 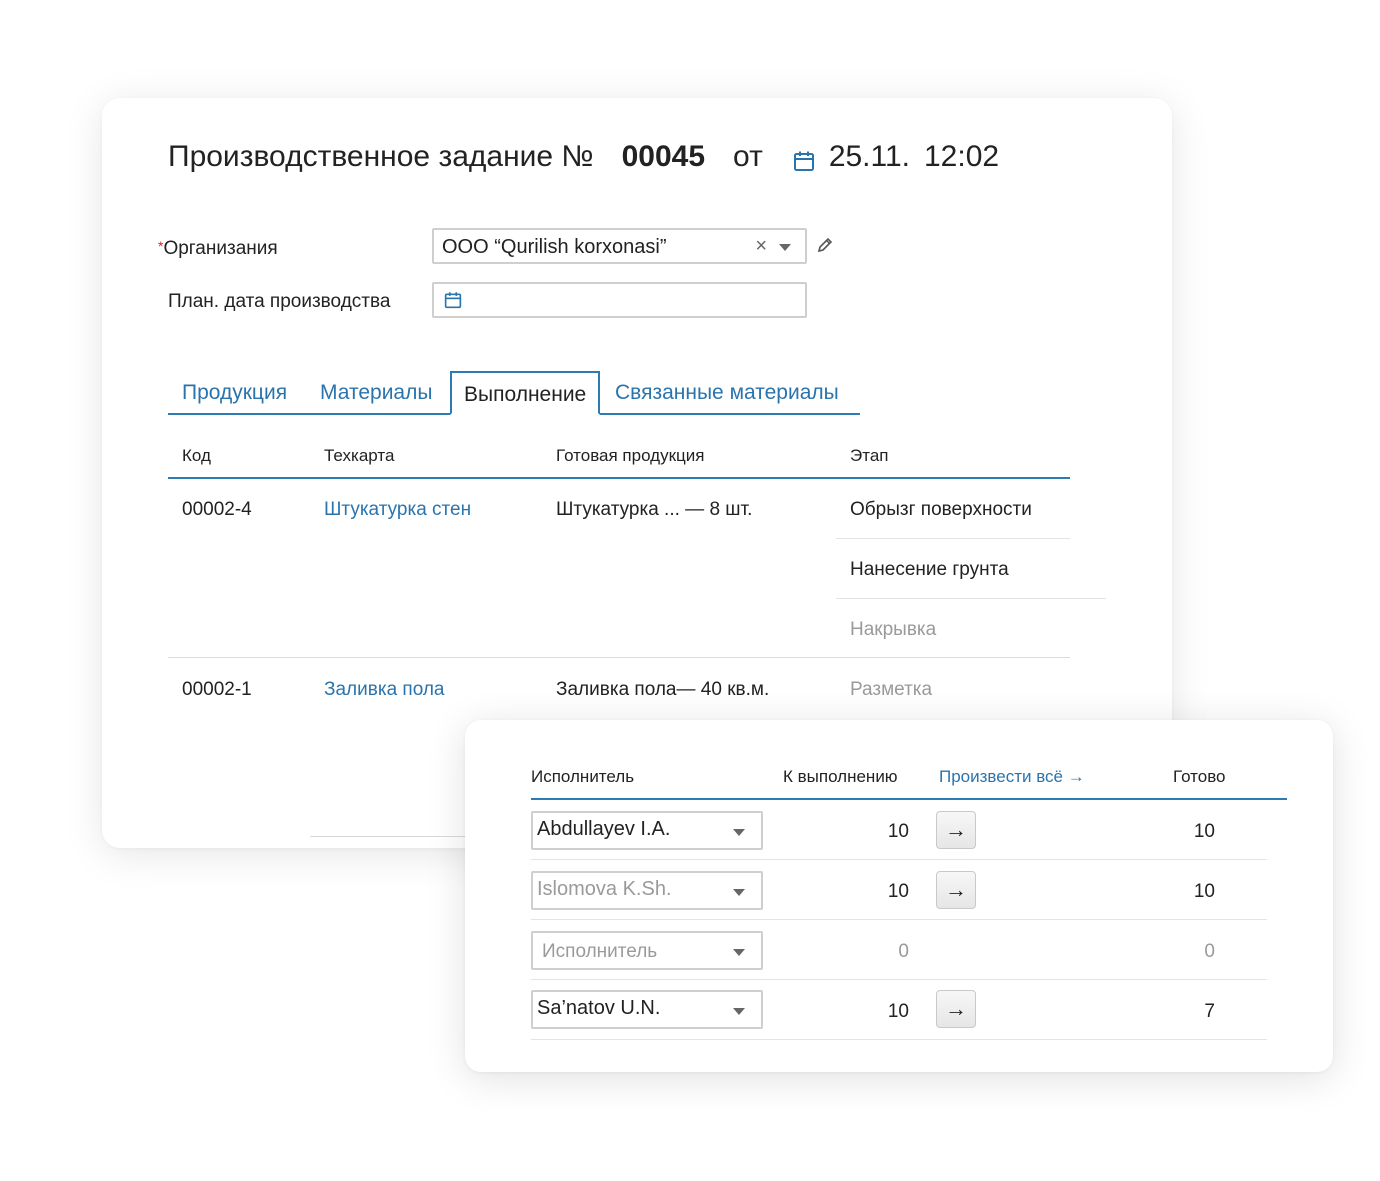 What do you see at coordinates (279, 301) in the screenshot?
I see `plan-date-label: План. дата производства` at bounding box center [279, 301].